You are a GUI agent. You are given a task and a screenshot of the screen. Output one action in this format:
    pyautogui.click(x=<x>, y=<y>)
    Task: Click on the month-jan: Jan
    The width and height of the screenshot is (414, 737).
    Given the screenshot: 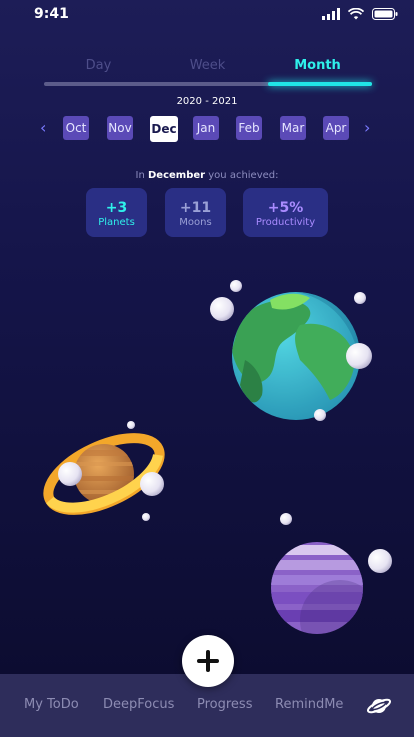 What is the action you would take?
    pyautogui.click(x=206, y=128)
    